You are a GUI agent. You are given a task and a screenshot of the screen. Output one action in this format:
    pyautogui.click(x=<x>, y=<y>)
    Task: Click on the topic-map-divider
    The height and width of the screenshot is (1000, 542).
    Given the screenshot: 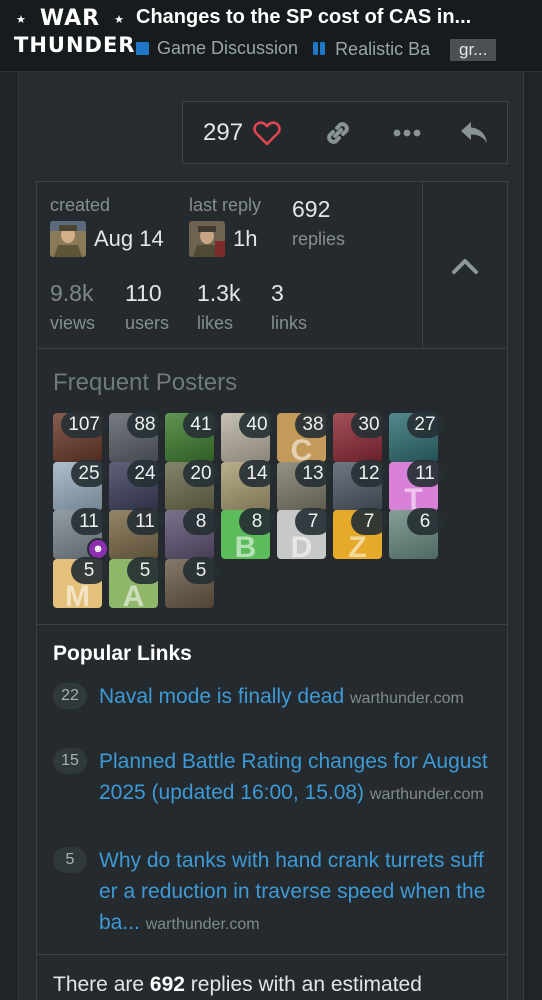 What is the action you would take?
    pyautogui.click(x=422, y=265)
    